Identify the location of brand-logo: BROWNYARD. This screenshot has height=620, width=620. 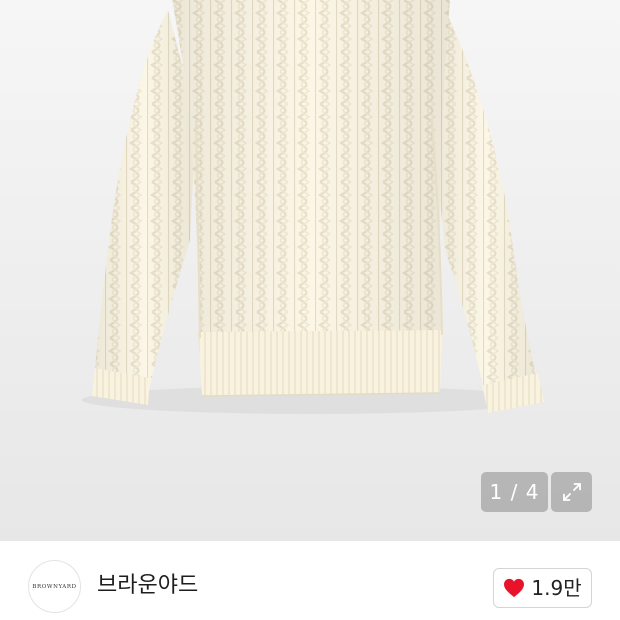
(54, 586).